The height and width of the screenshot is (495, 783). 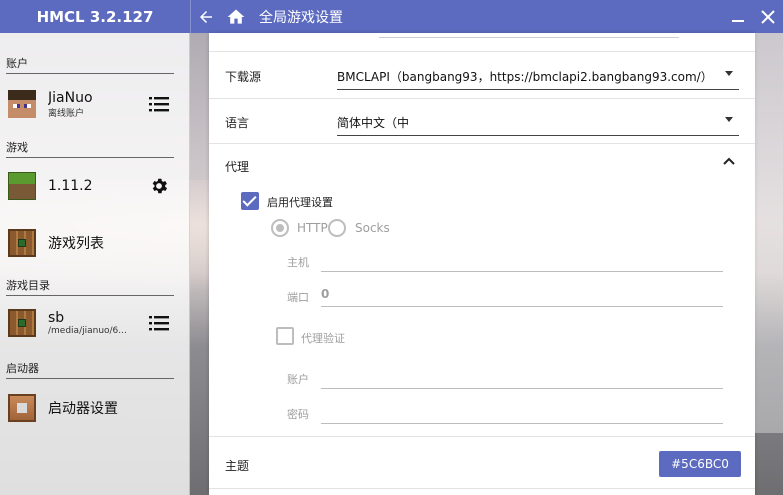 What do you see at coordinates (391, 16) in the screenshot?
I see `title-bar: HMCL 3.2.127 全局游戏设置` at bounding box center [391, 16].